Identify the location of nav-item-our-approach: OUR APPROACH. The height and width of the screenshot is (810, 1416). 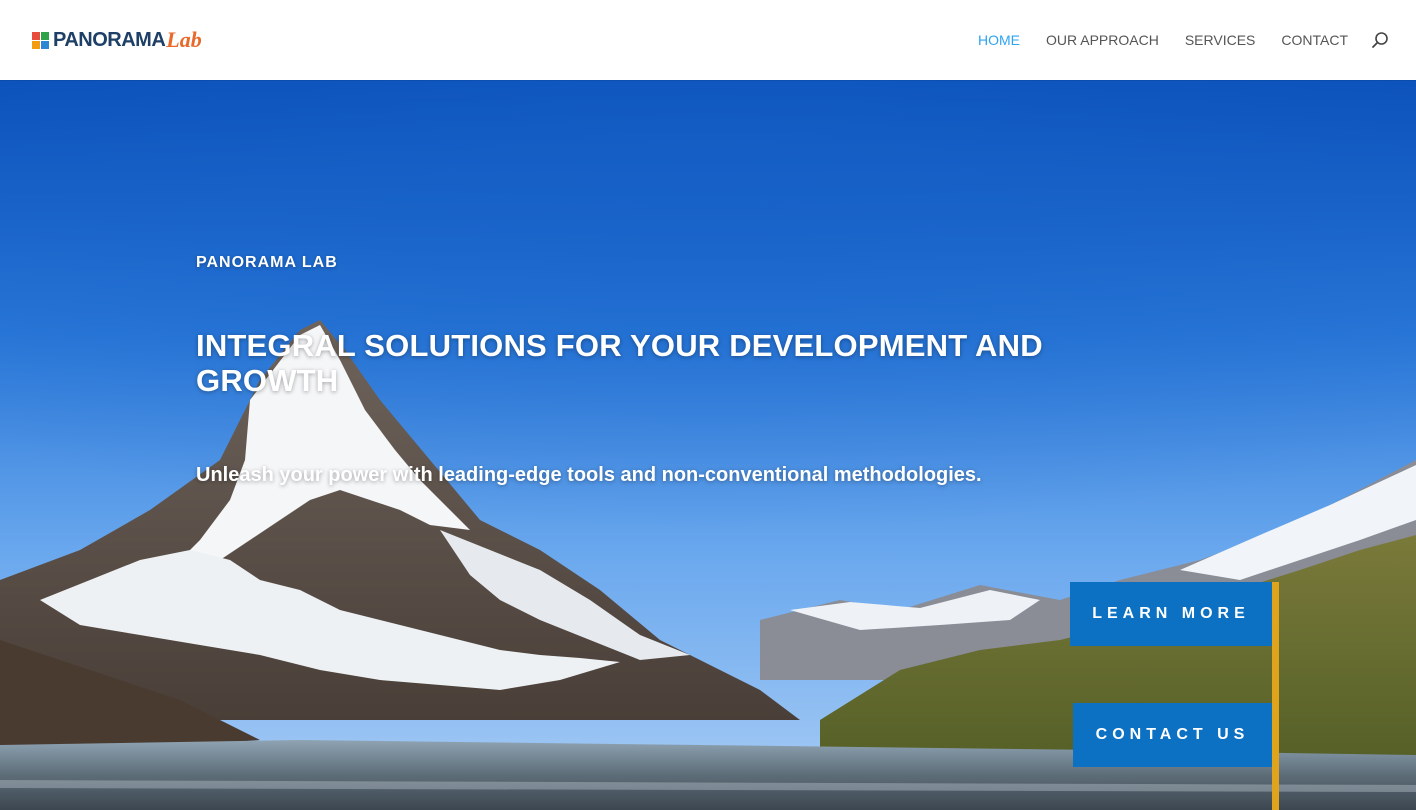
(1102, 40).